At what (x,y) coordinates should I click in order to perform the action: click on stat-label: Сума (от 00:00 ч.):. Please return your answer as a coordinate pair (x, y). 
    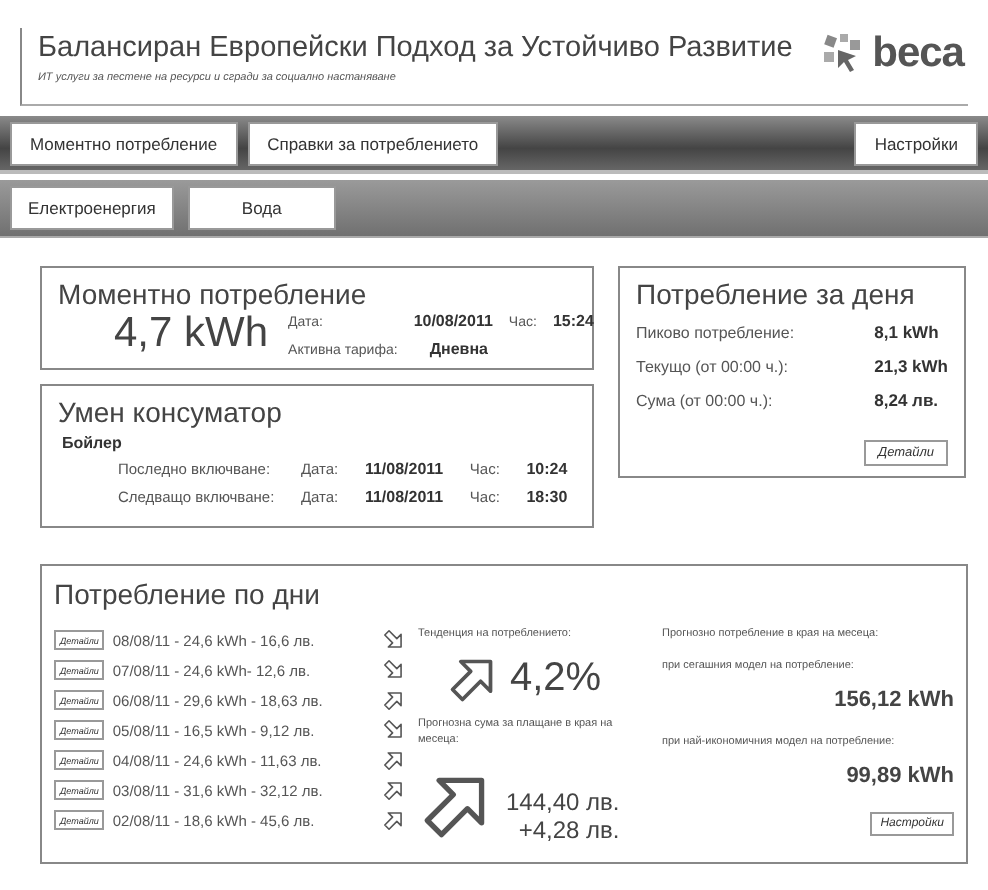
    Looking at the image, I should click on (705, 401).